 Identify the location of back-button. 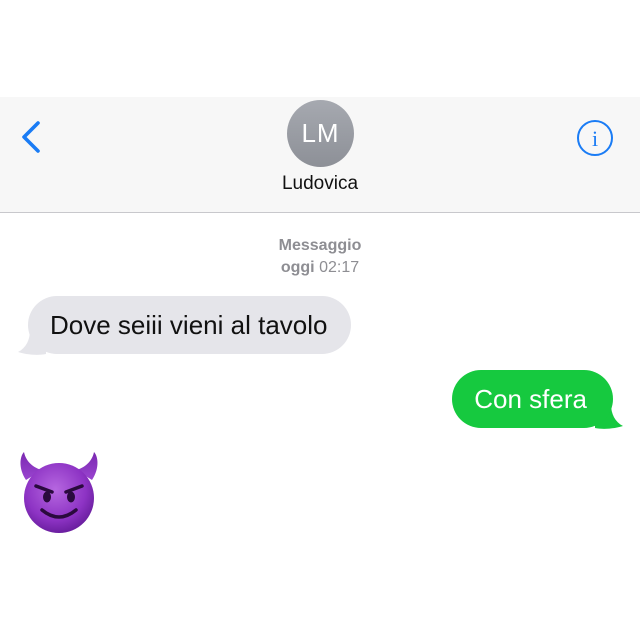
(32, 137).